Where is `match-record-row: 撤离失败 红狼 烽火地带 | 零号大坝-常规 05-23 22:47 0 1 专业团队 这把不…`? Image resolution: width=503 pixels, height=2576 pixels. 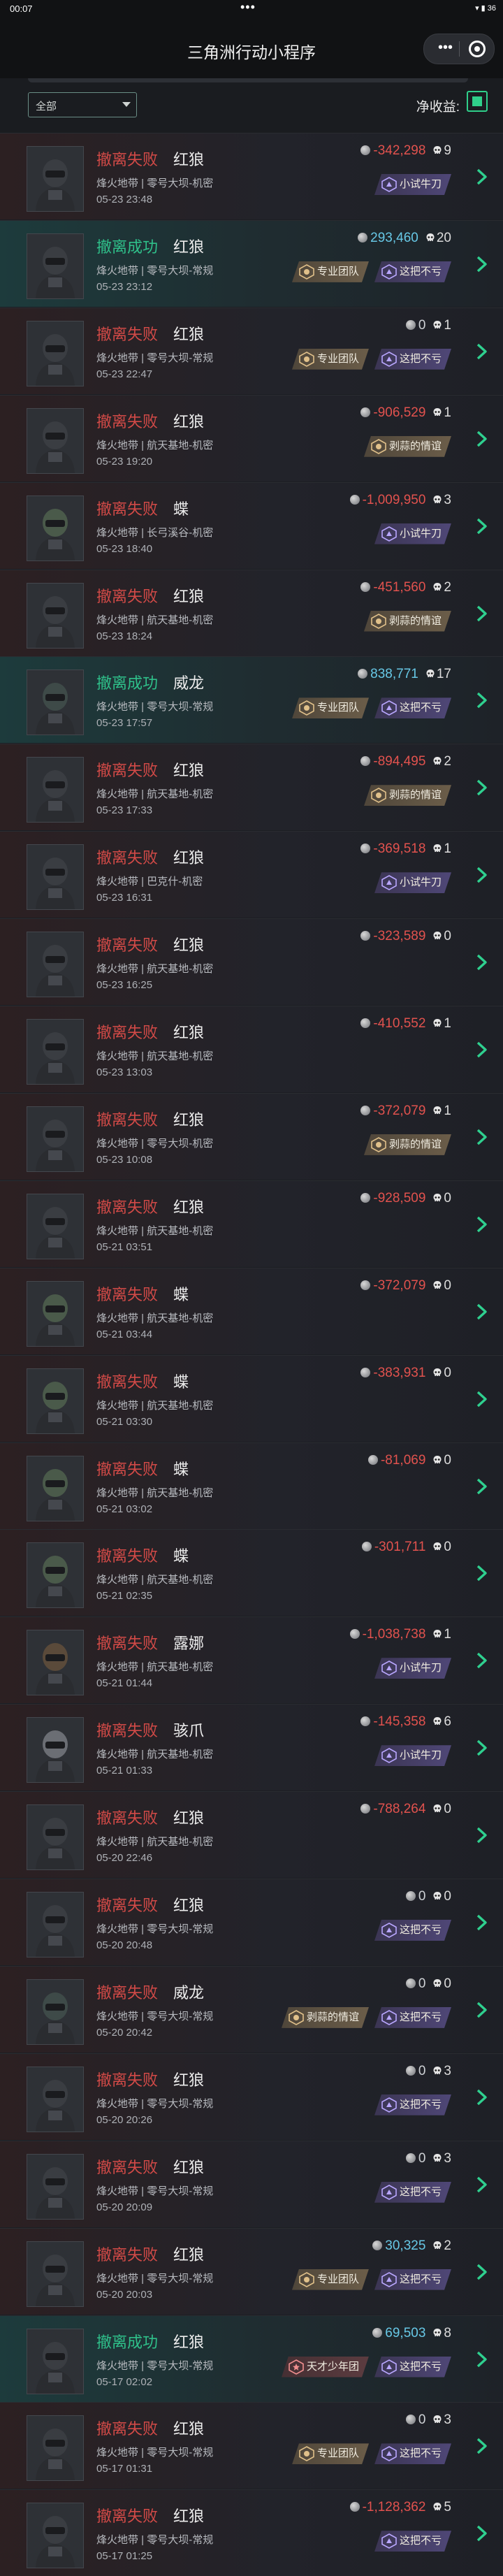
match-record-row: 撤离失败 红狼 烽火地带 | 零号大坝-常规 05-23 22:47 0 1 专业团队 这把不… is located at coordinates (251, 350).